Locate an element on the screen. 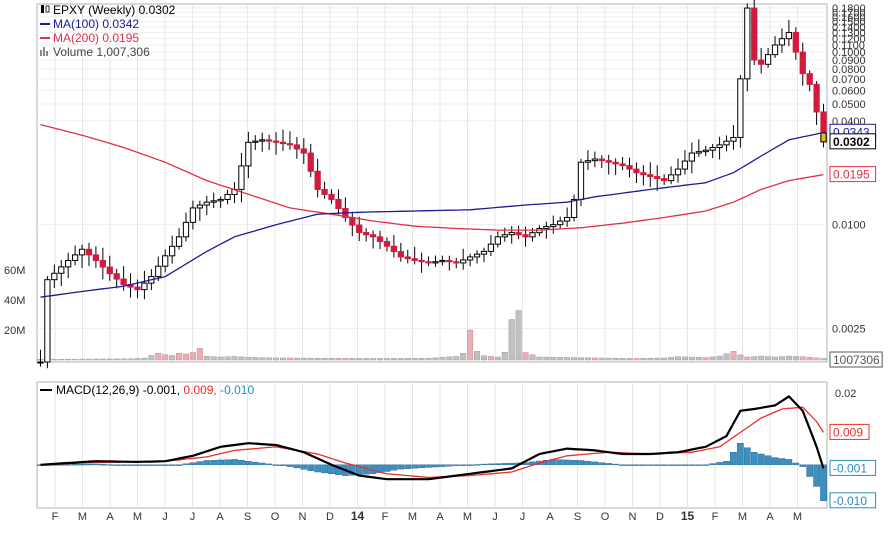  x-tick-label: O is located at coordinates (605, 517).